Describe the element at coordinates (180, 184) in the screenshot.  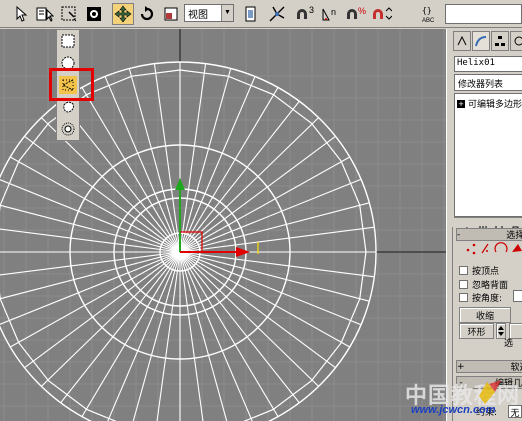
I see `gizmo-y-arrow` at that location.